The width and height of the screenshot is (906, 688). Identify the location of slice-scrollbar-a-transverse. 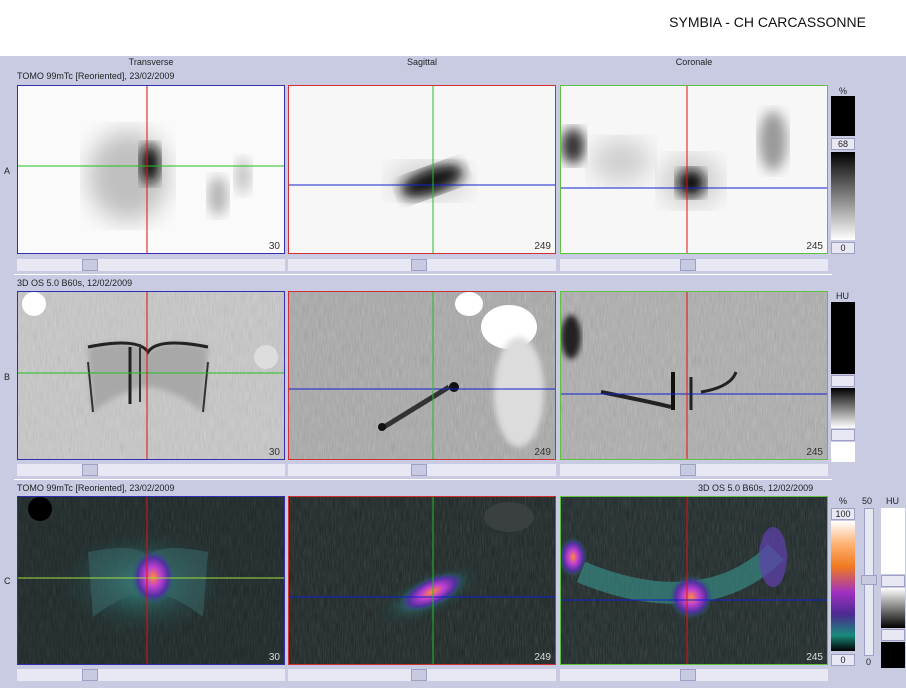
(151, 265).